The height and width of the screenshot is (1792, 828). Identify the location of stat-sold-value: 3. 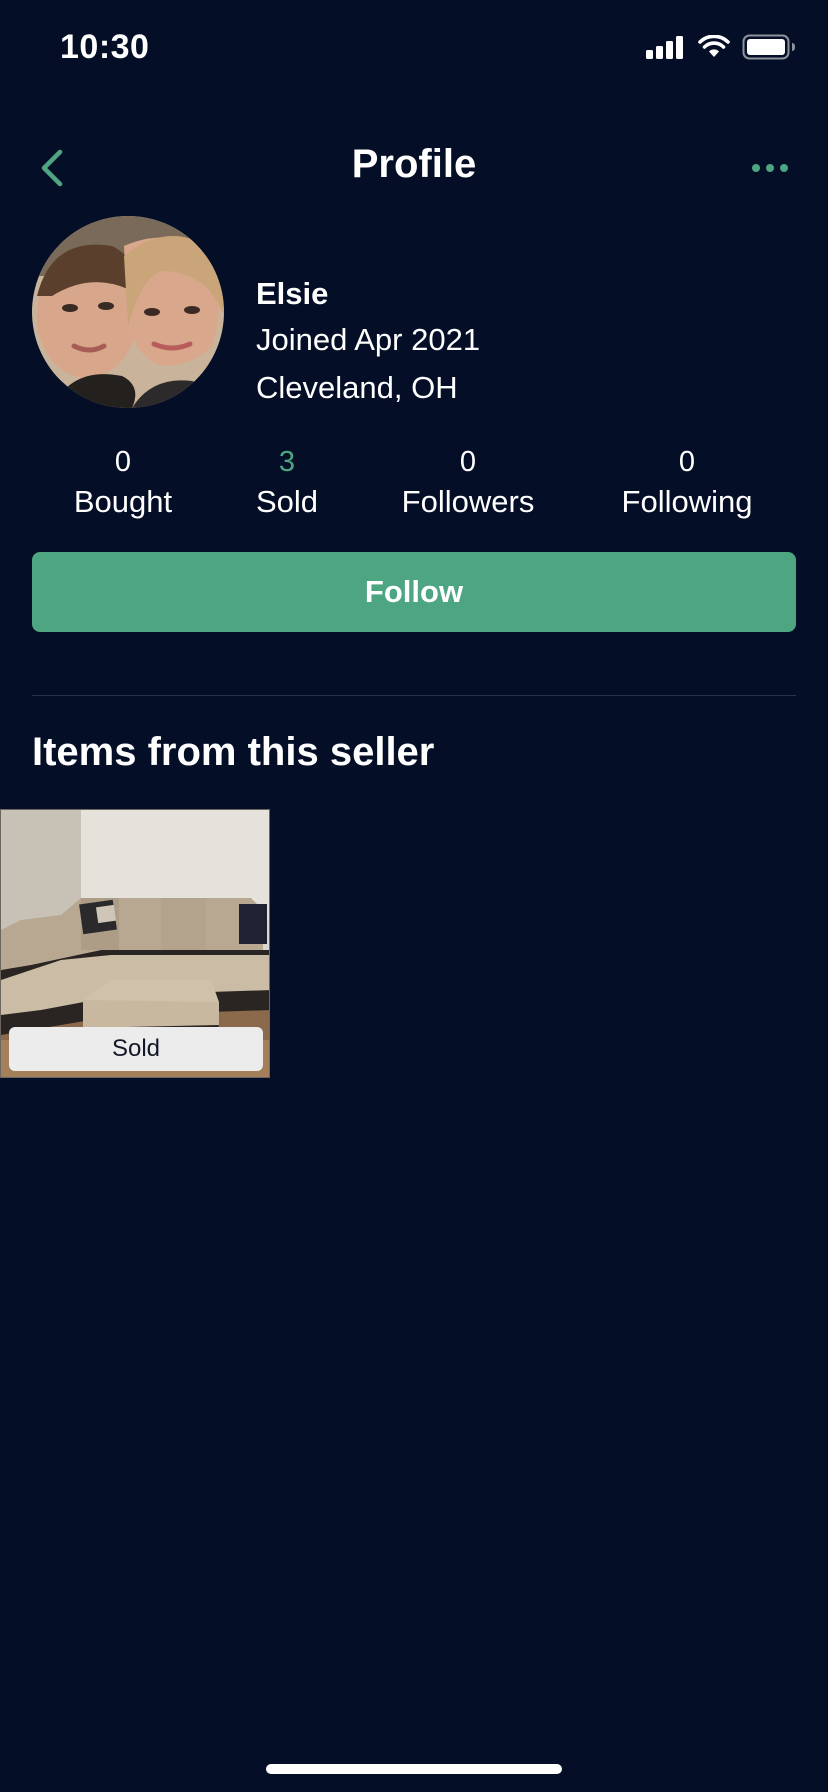
(287, 462).